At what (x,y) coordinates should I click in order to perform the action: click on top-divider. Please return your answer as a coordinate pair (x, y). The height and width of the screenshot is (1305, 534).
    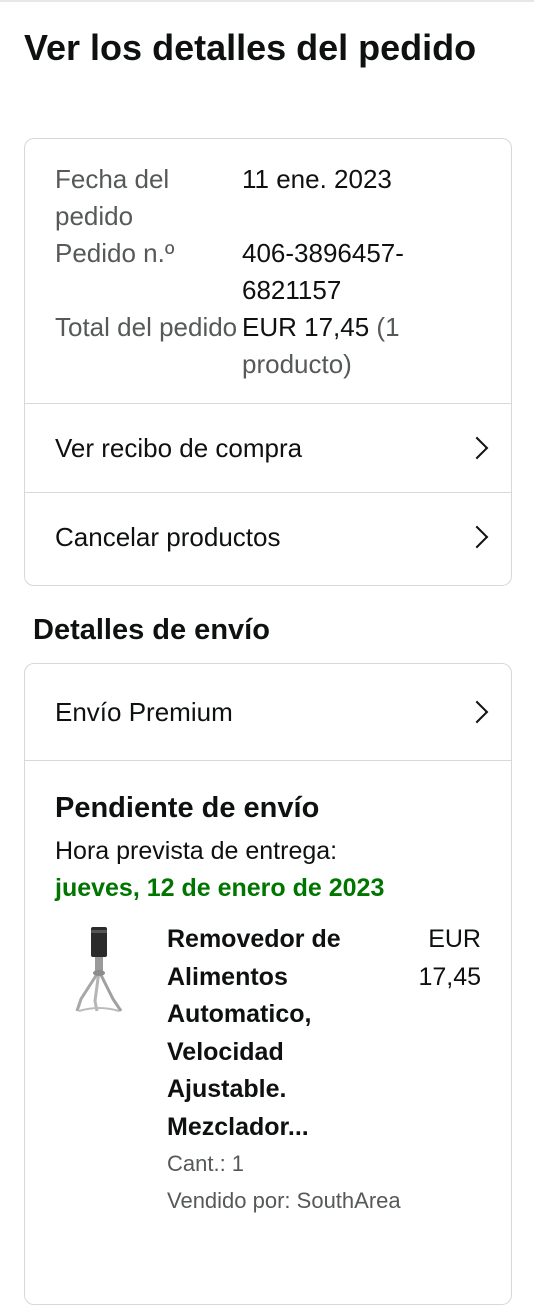
    Looking at the image, I should click on (267, 1).